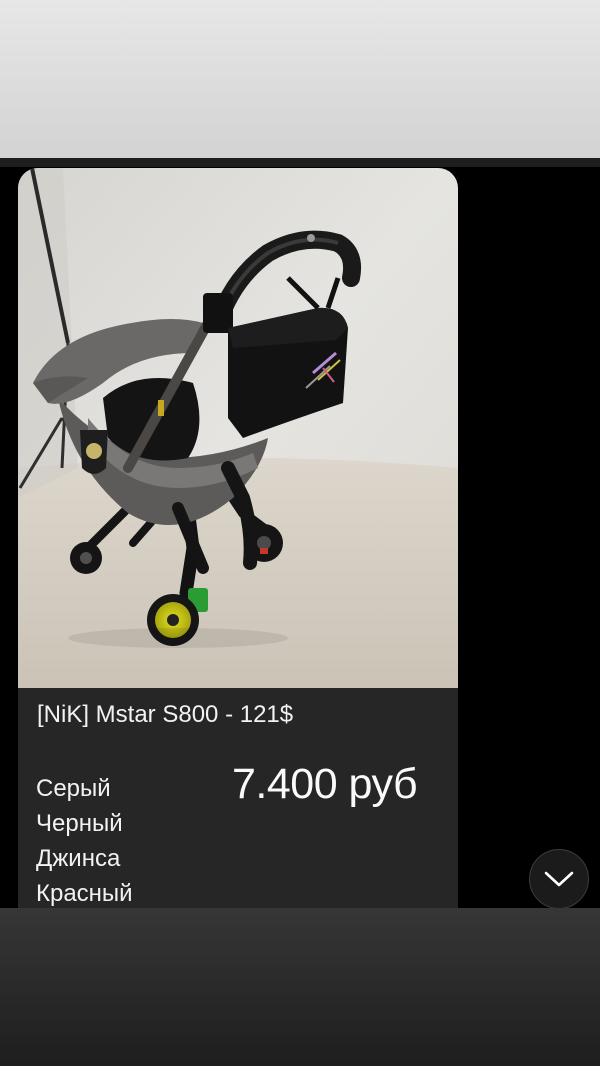 The height and width of the screenshot is (1066, 600). What do you see at coordinates (300, 987) in the screenshot?
I see `bottom-blurred-band` at bounding box center [300, 987].